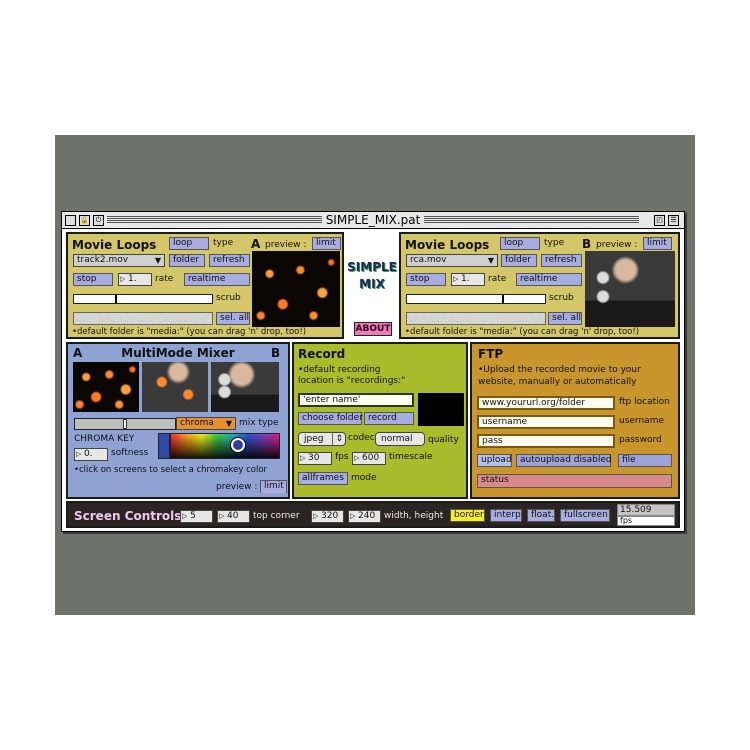  Describe the element at coordinates (400, 439) in the screenshot. I see `quality-menu: normal` at that location.